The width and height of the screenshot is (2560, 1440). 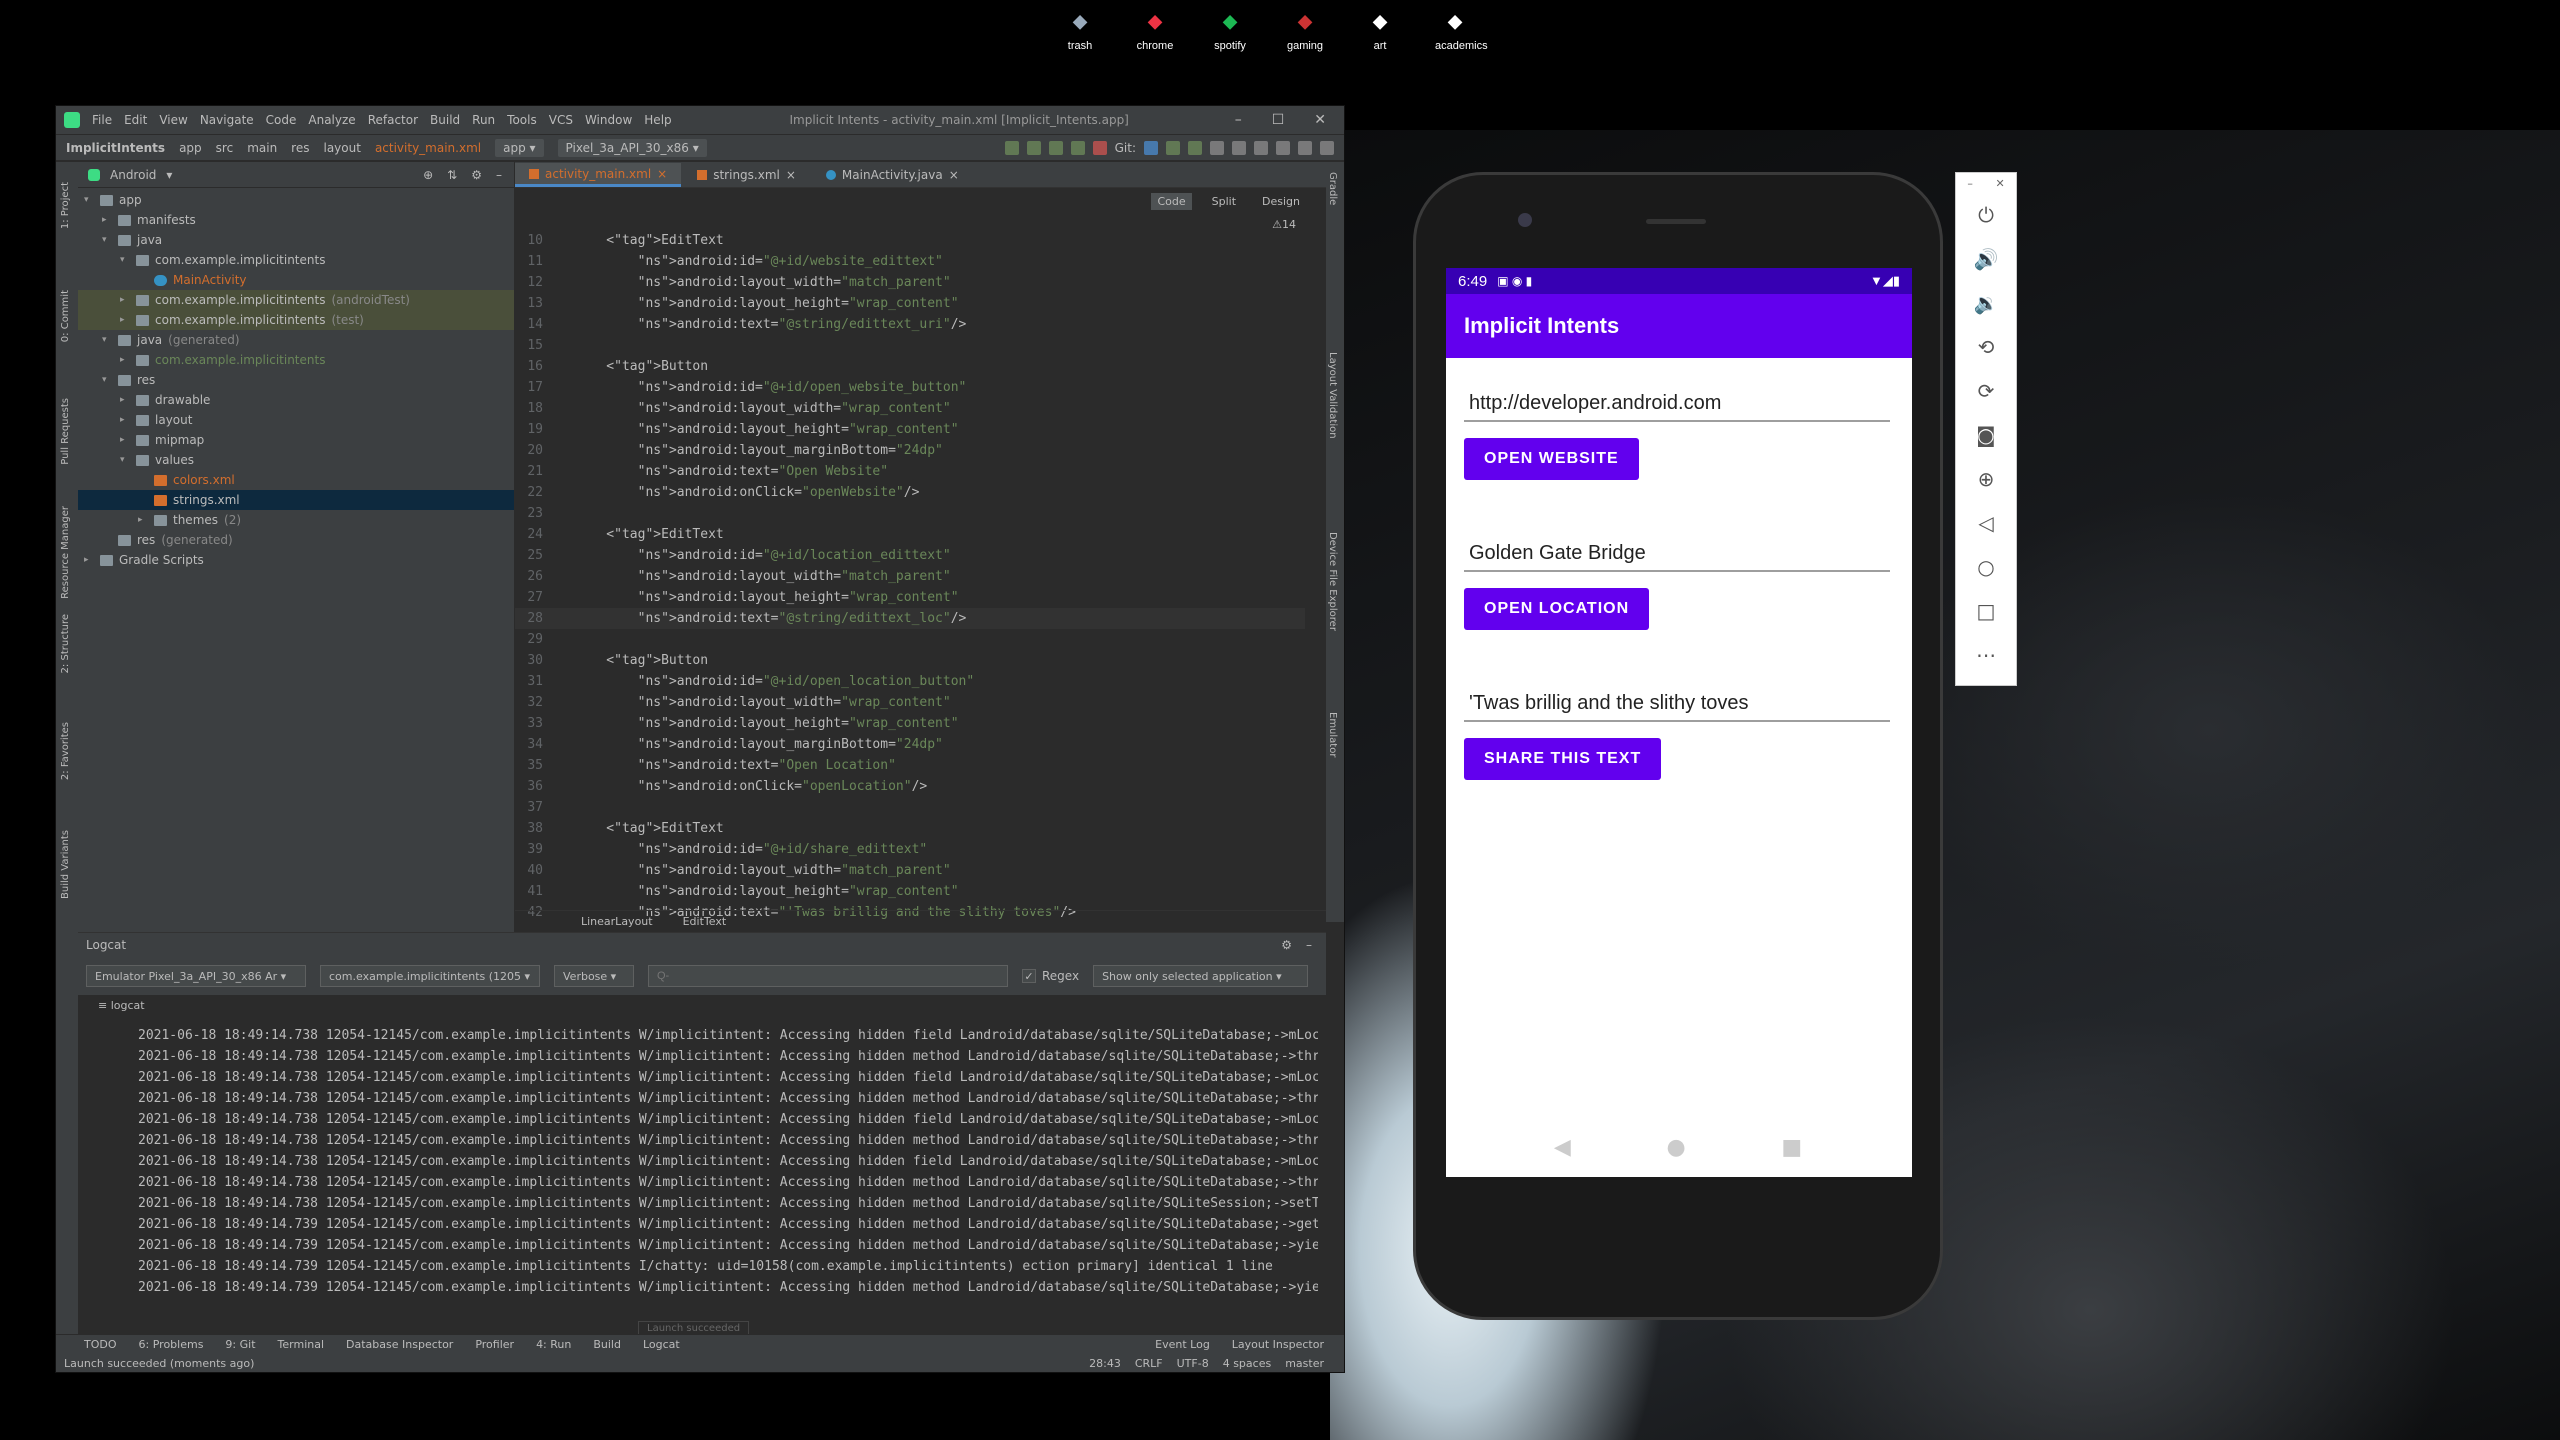 I want to click on tree-node: ▾ com.example.implicitintents, so click(x=296, y=260).